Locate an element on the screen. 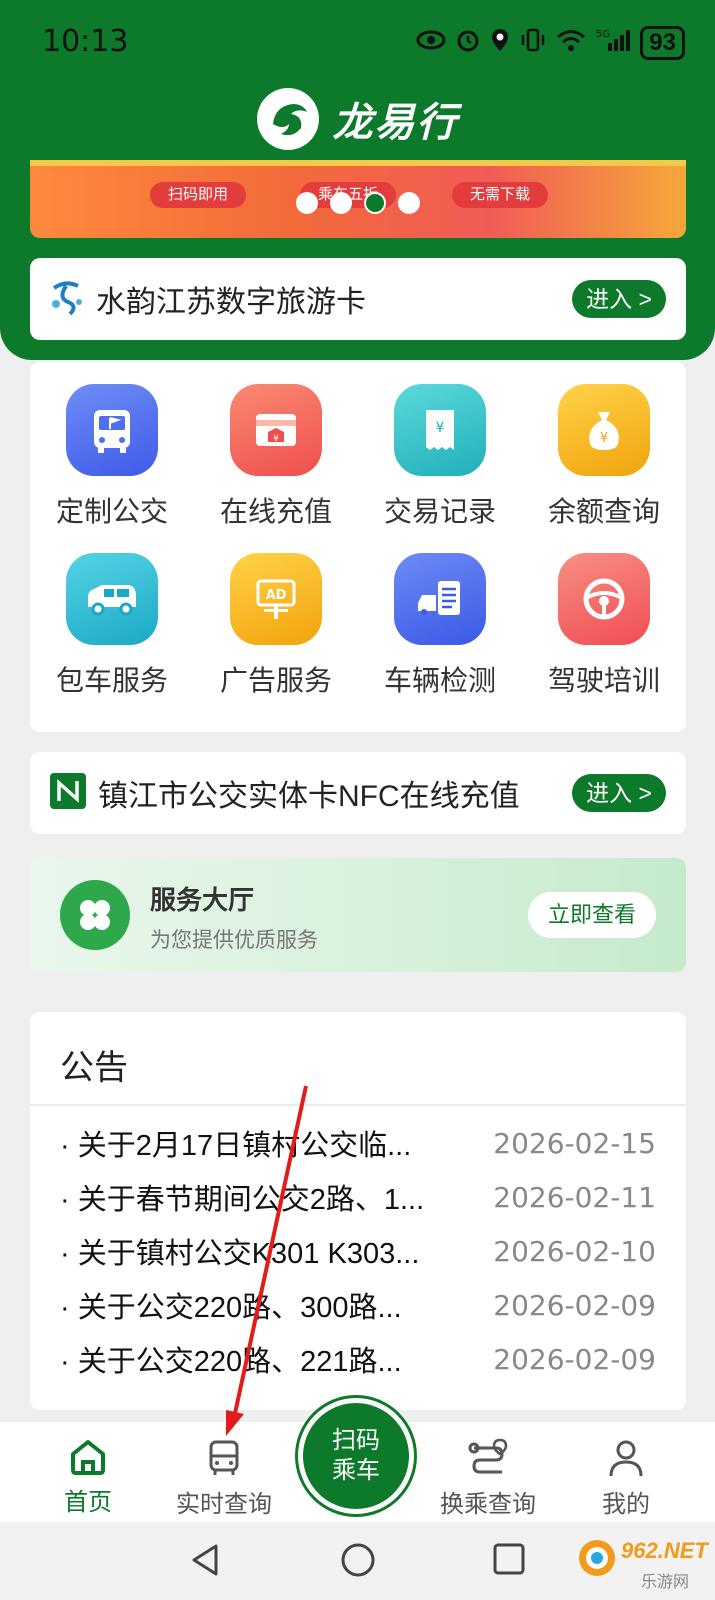 This screenshot has height=1600, width=715. tourism-card-title: 水韵江苏数字旅游卡 is located at coordinates (231, 302).